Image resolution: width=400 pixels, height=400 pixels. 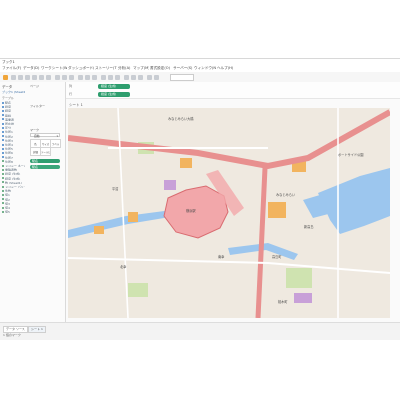 What do you see at coordinates (126, 77) in the screenshot?
I see `fix-axes-icon` at bounding box center [126, 77].